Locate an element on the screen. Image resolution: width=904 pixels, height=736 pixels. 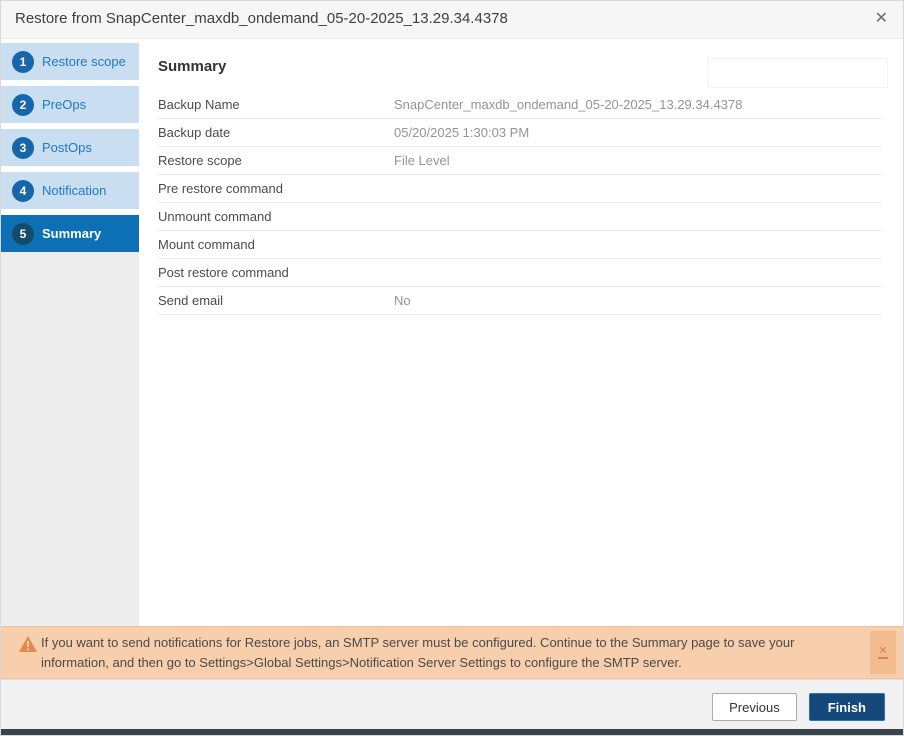
step-number-badge: 3 is located at coordinates (23, 147).